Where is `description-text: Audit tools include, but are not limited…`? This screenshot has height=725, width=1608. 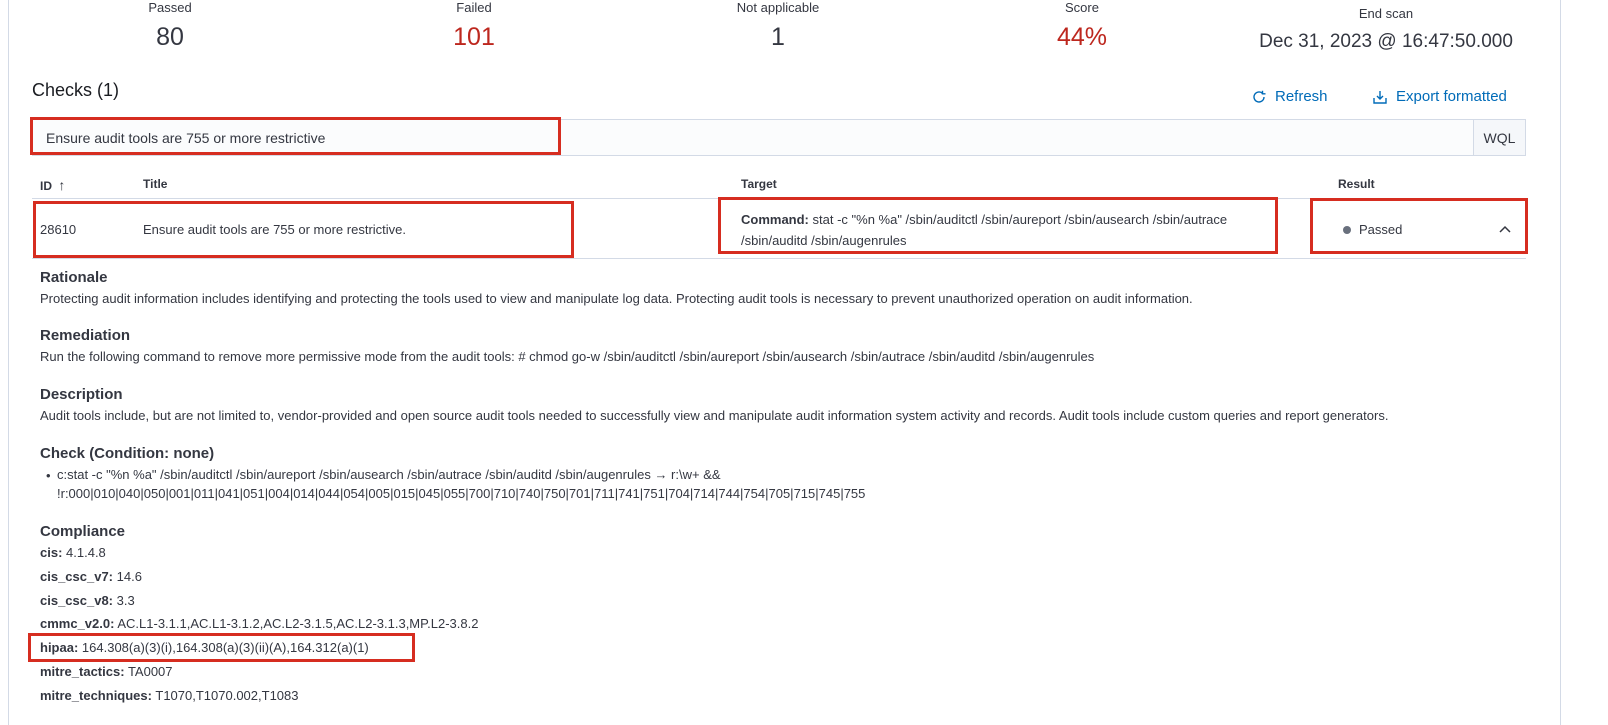 description-text: Audit tools include, but are not limited… is located at coordinates (714, 415).